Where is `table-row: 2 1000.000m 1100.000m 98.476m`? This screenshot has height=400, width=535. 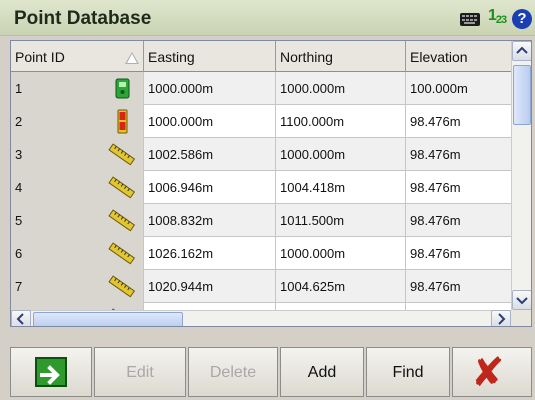 table-row: 2 1000.000m 1100.000m 98.476m is located at coordinates (261, 121).